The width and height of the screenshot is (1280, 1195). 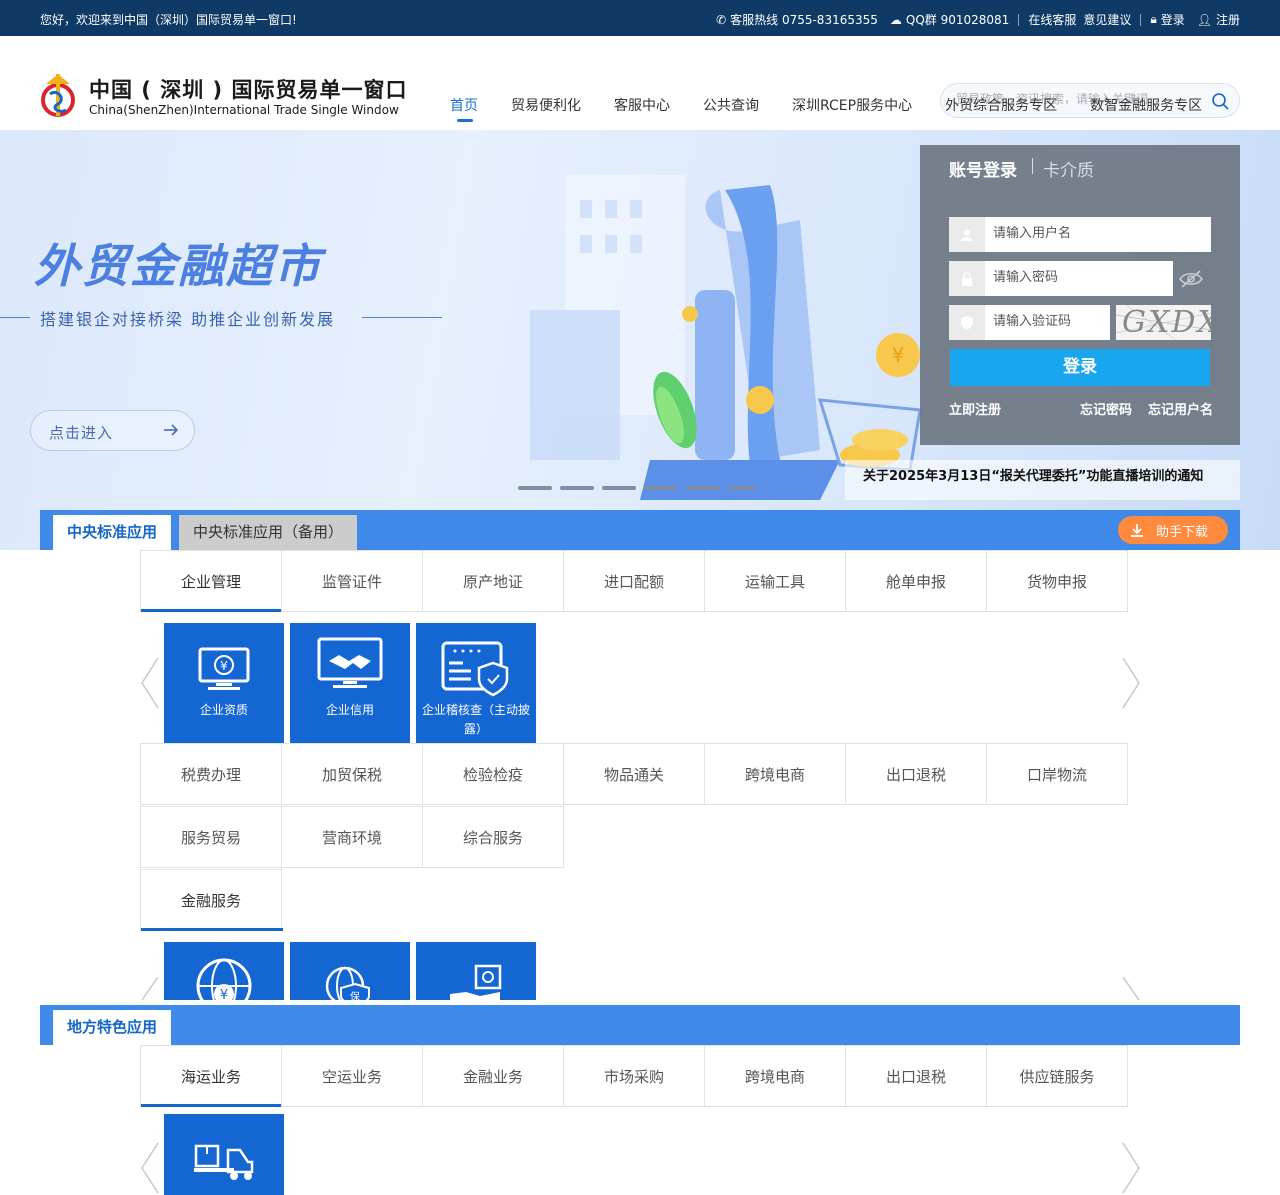 I want to click on eye-off-icon, so click(x=1191, y=279).